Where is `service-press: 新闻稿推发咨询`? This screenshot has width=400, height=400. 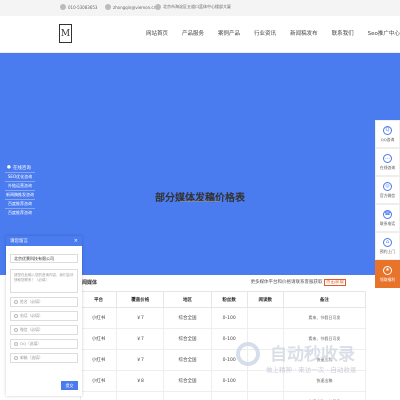
service-press: 新闻稿推发咨询 is located at coordinates (20, 194).